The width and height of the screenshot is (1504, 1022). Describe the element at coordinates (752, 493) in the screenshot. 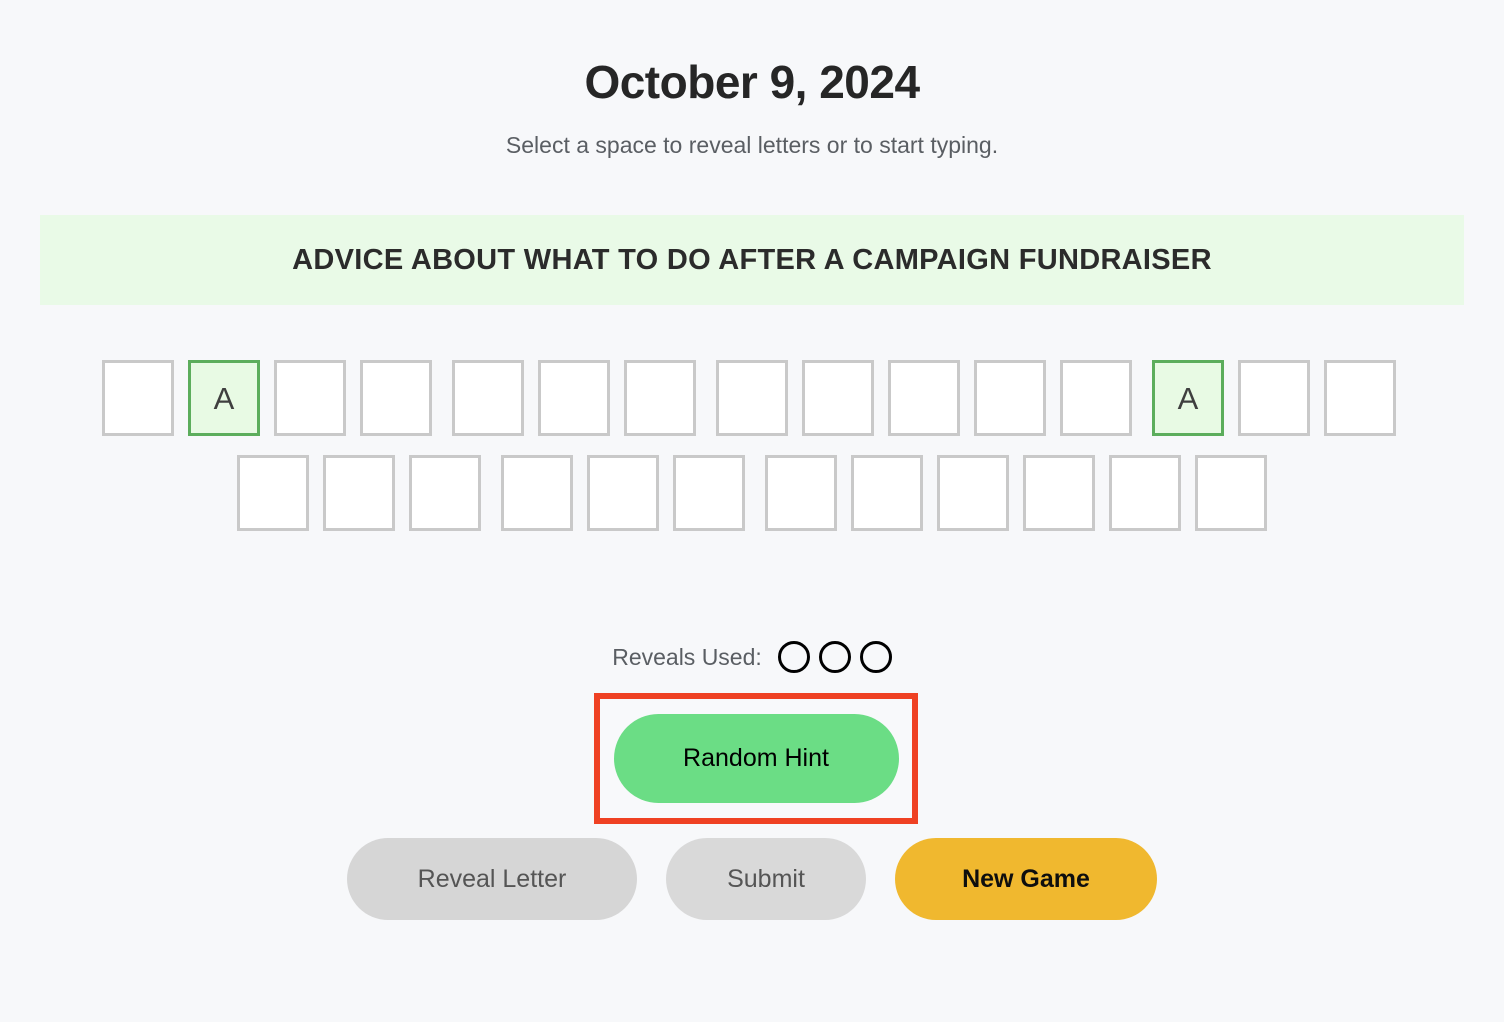

I see `puzzle-row` at that location.